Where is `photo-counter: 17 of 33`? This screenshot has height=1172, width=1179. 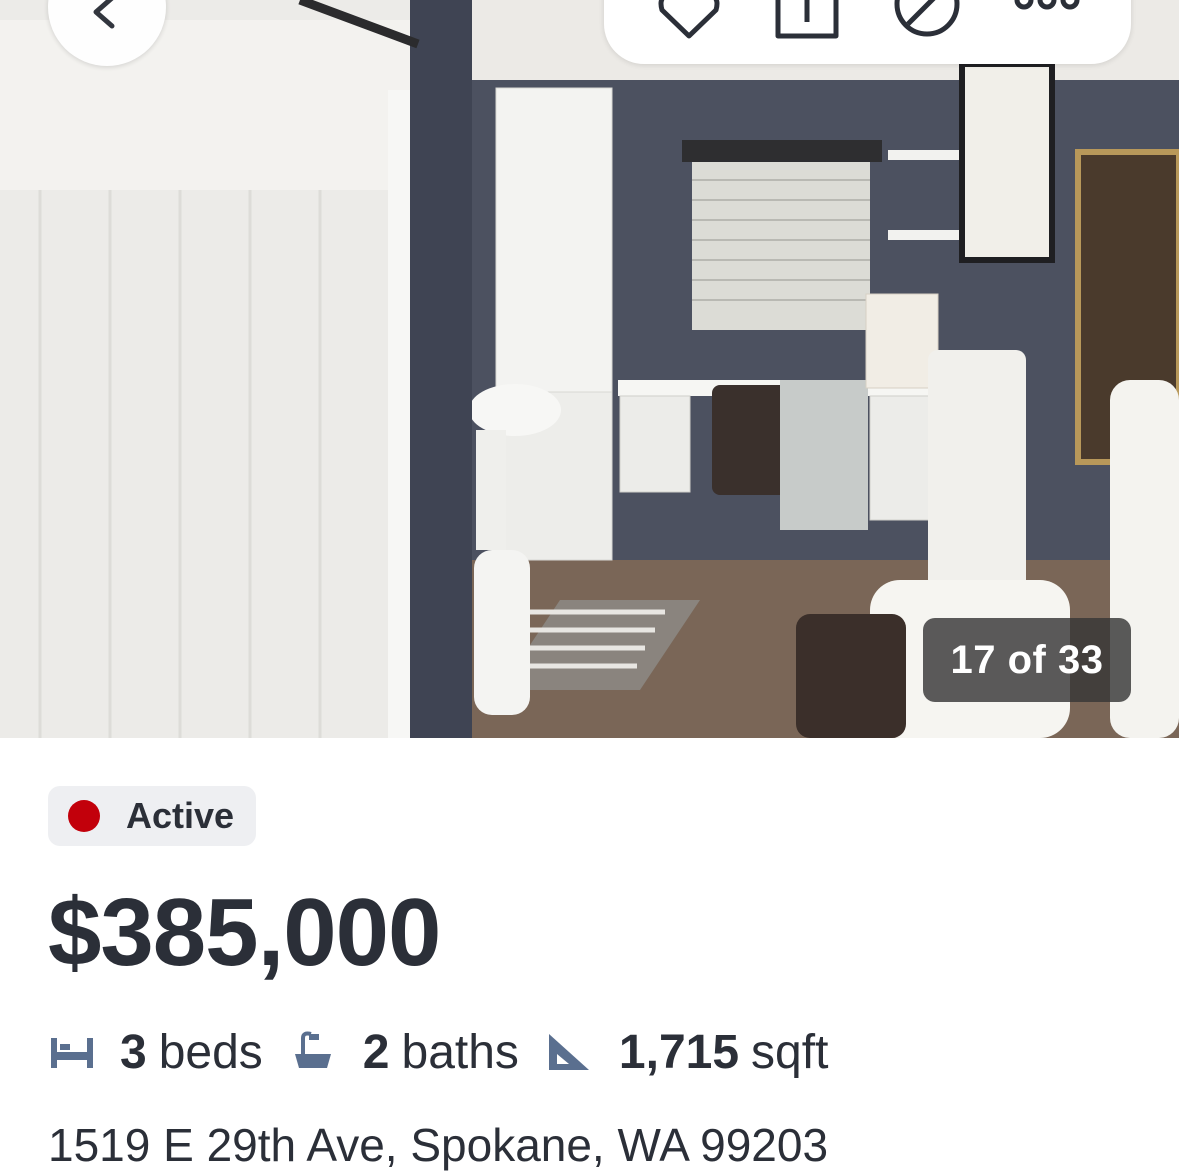
photo-counter: 17 of 33 is located at coordinates (1027, 660).